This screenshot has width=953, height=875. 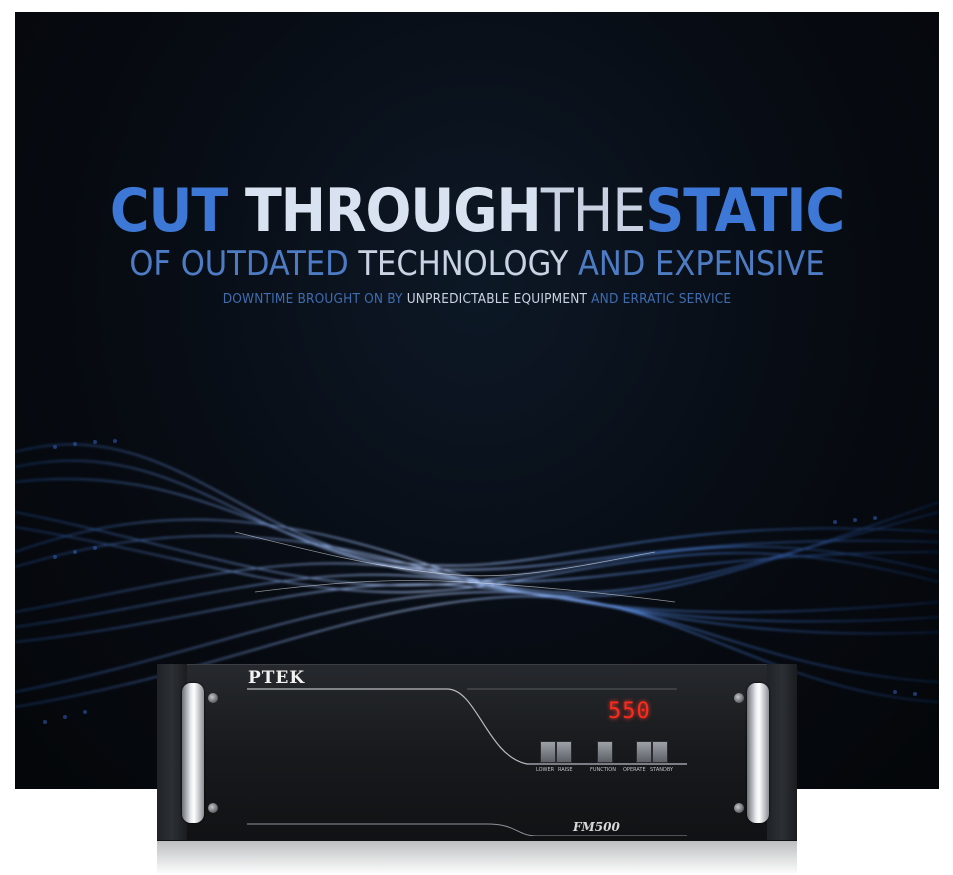 I want to click on button-label-operate: OPERATE, so click(x=634, y=770).